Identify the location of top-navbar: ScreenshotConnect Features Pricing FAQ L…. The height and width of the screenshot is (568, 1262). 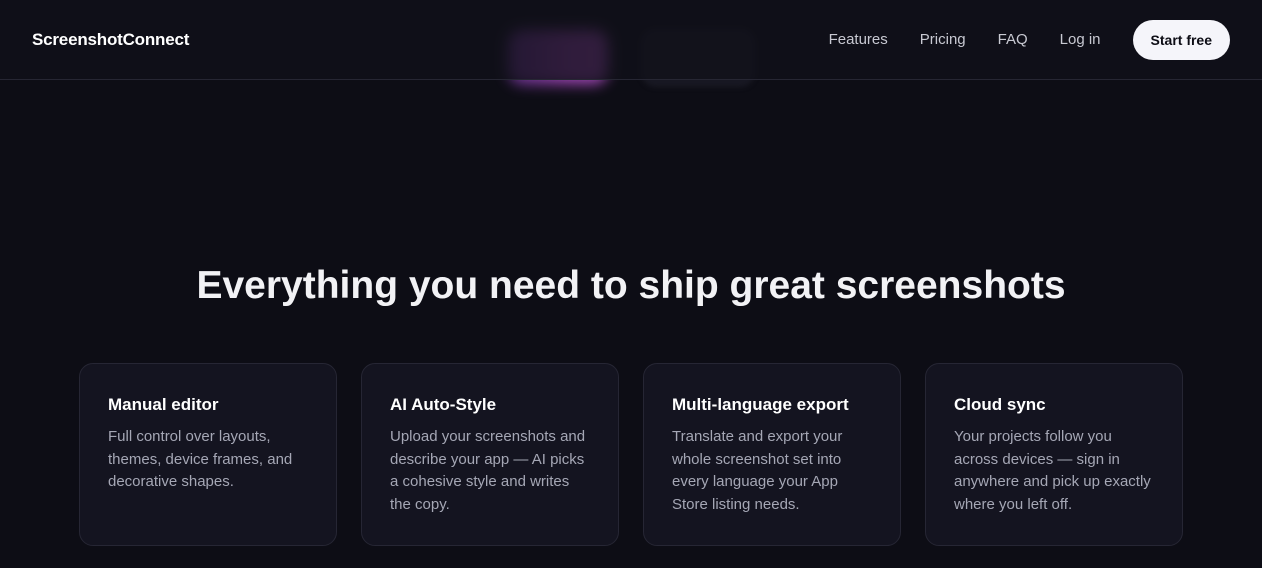
(631, 40).